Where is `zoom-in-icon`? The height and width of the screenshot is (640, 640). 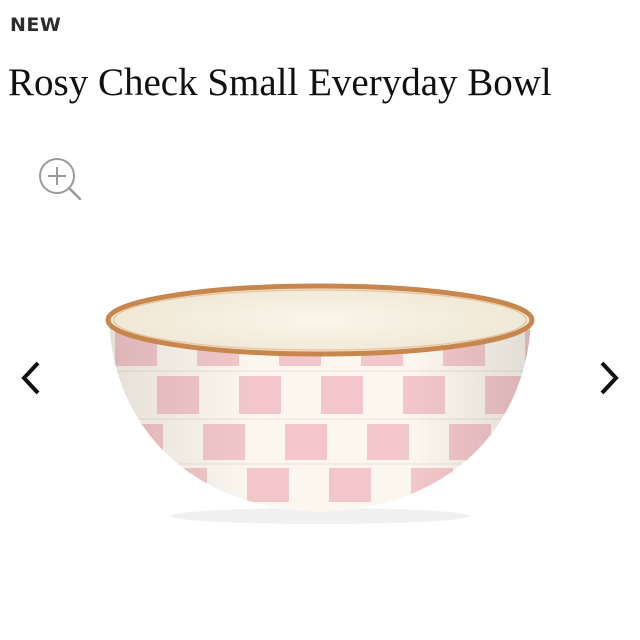
zoom-in-icon is located at coordinates (60, 179).